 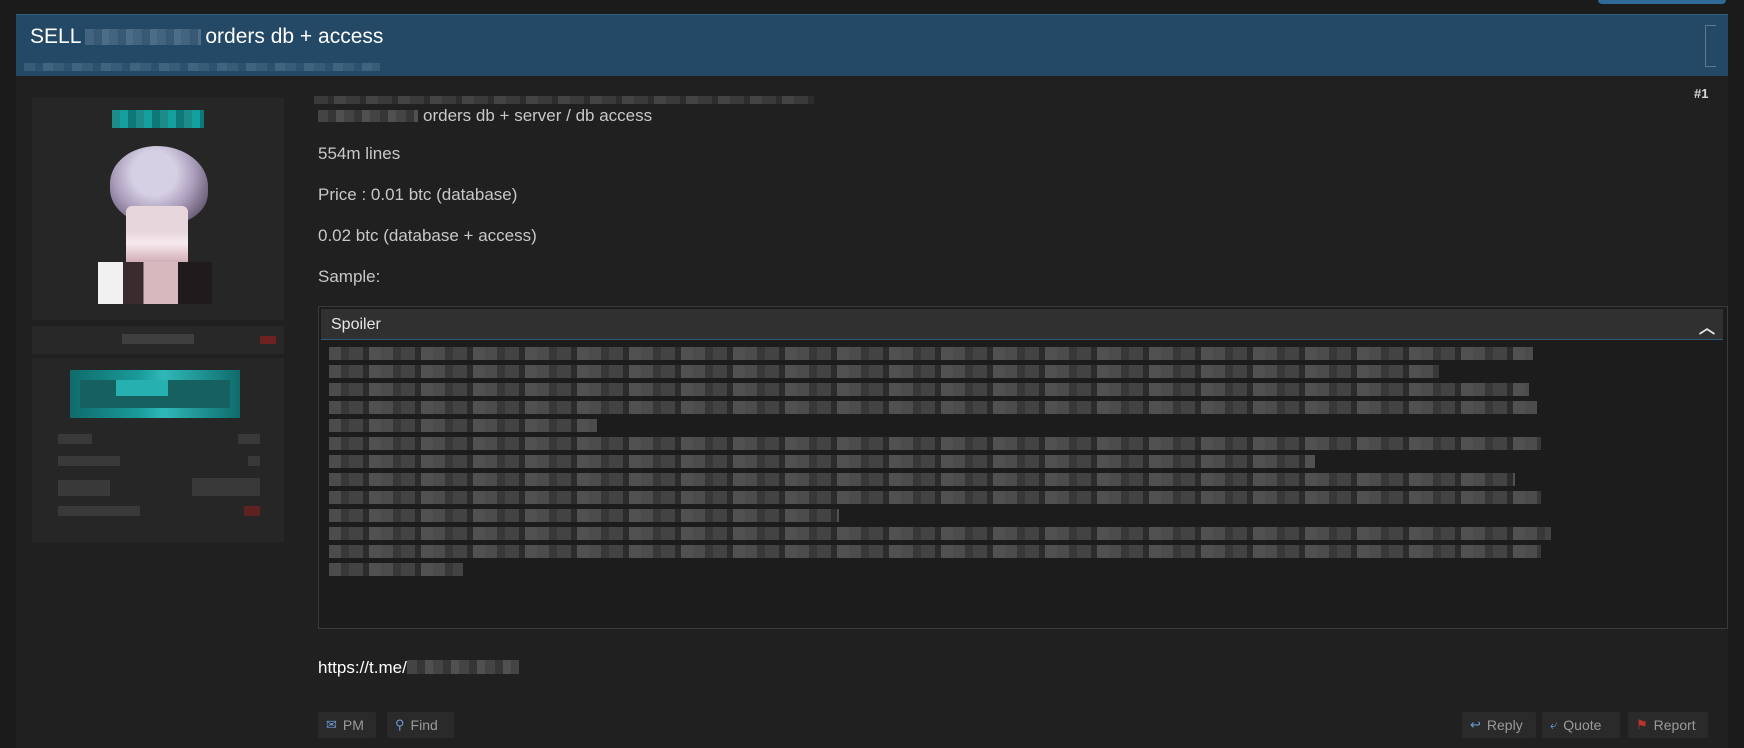 I want to click on reply-button: ↩ Reply, so click(x=1499, y=725).